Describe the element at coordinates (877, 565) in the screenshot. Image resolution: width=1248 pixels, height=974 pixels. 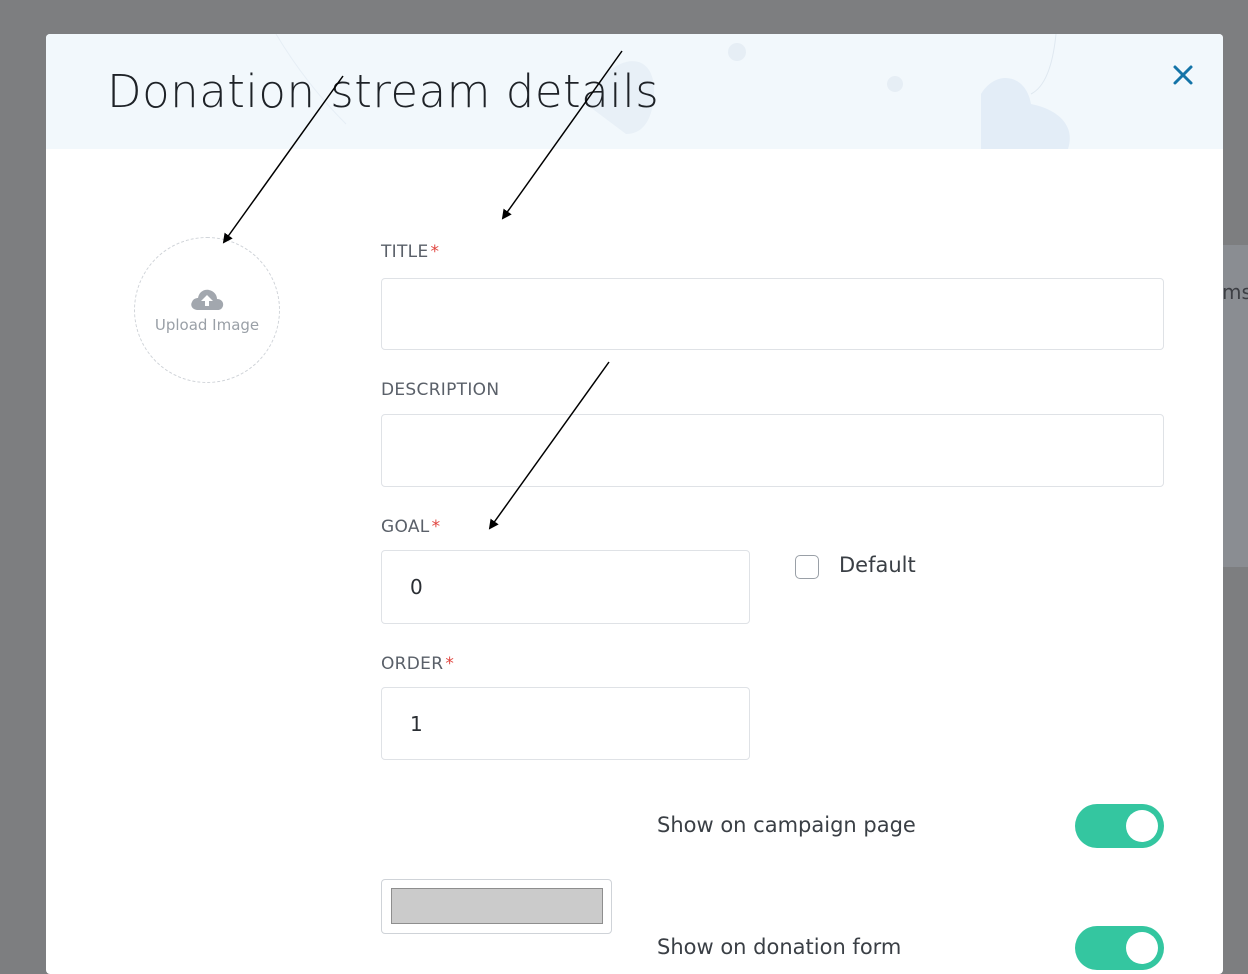
I see `default-checkbox-label: Default` at that location.